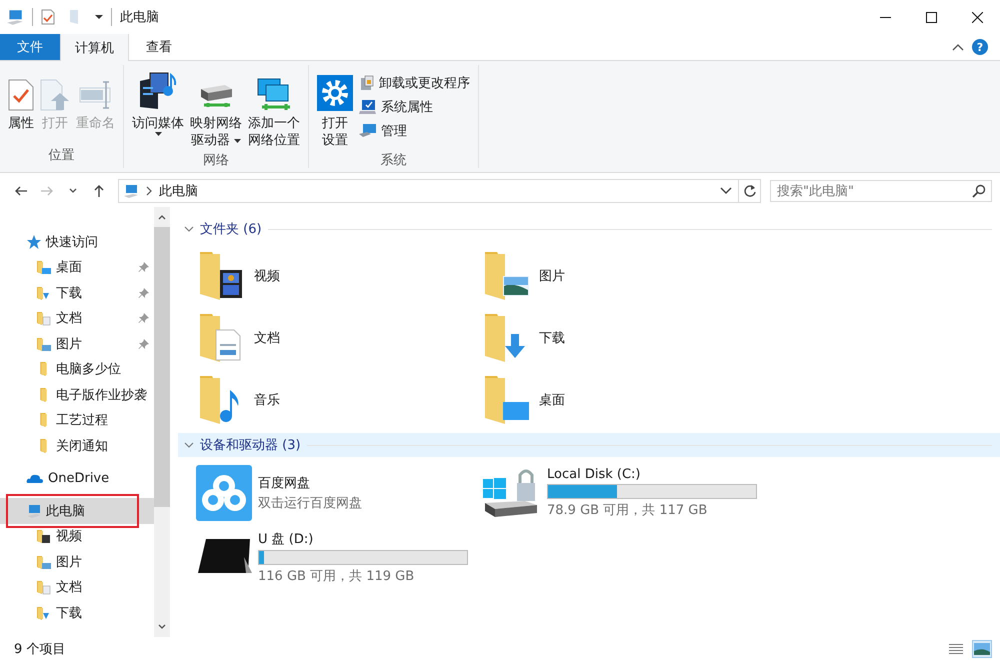 The image size is (1000, 661). What do you see at coordinates (274, 94) in the screenshot?
I see `network-monitors-icon` at bounding box center [274, 94].